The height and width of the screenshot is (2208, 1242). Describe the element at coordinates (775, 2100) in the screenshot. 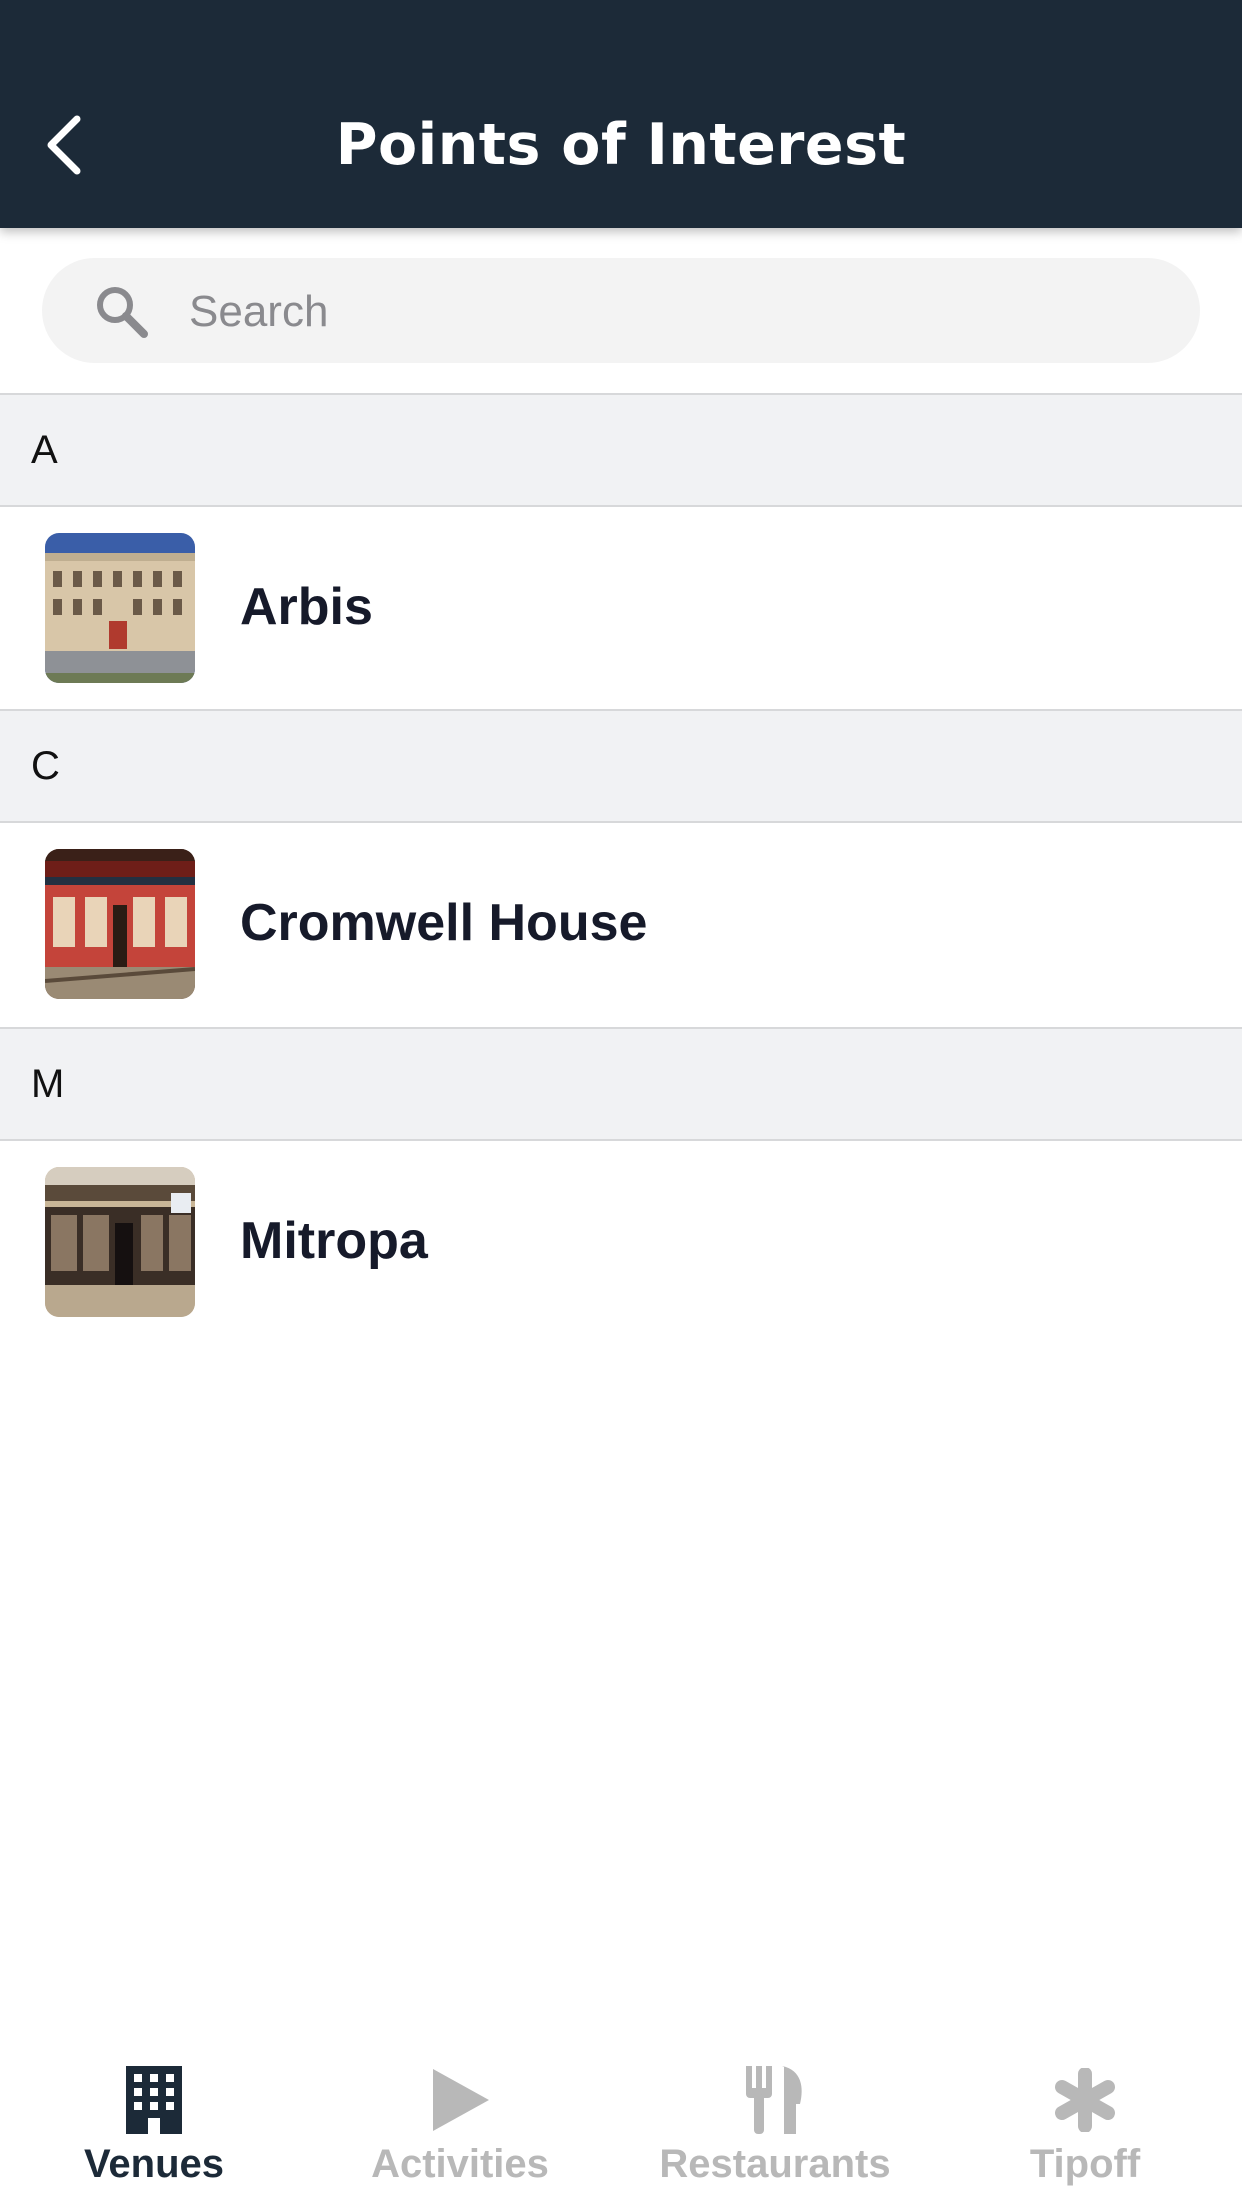

I see `fork-knife-icon` at that location.